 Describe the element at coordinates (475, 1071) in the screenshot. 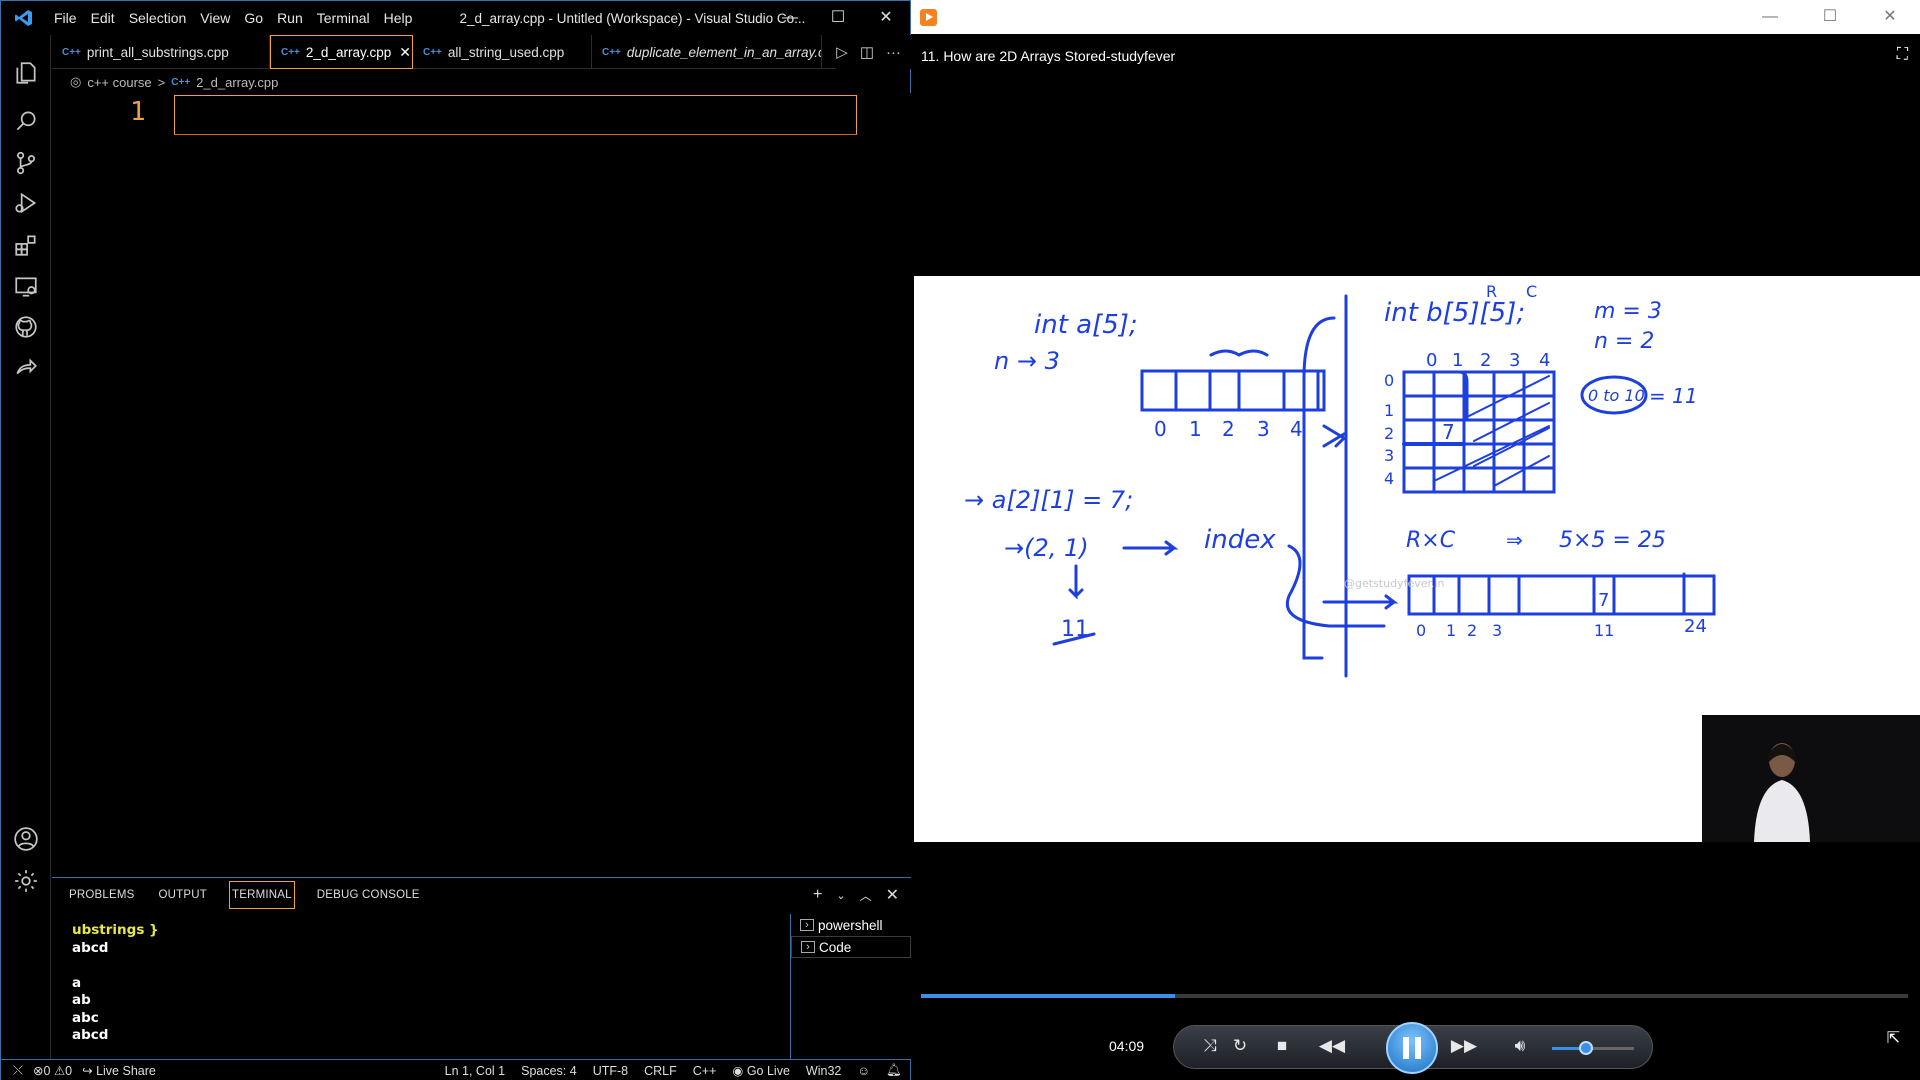

I see `cursor-position: Ln 1, Col 1` at that location.